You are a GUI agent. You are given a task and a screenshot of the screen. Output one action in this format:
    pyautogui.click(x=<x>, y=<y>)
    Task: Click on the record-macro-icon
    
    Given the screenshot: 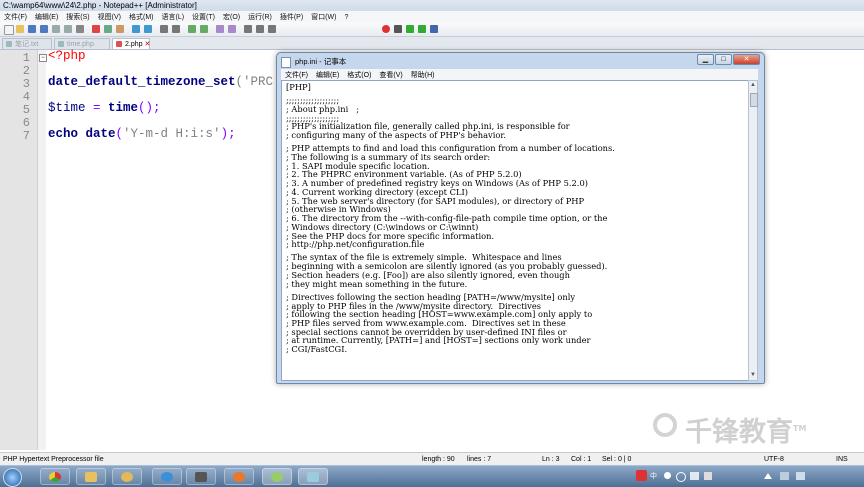 What is the action you would take?
    pyautogui.click(x=386, y=29)
    